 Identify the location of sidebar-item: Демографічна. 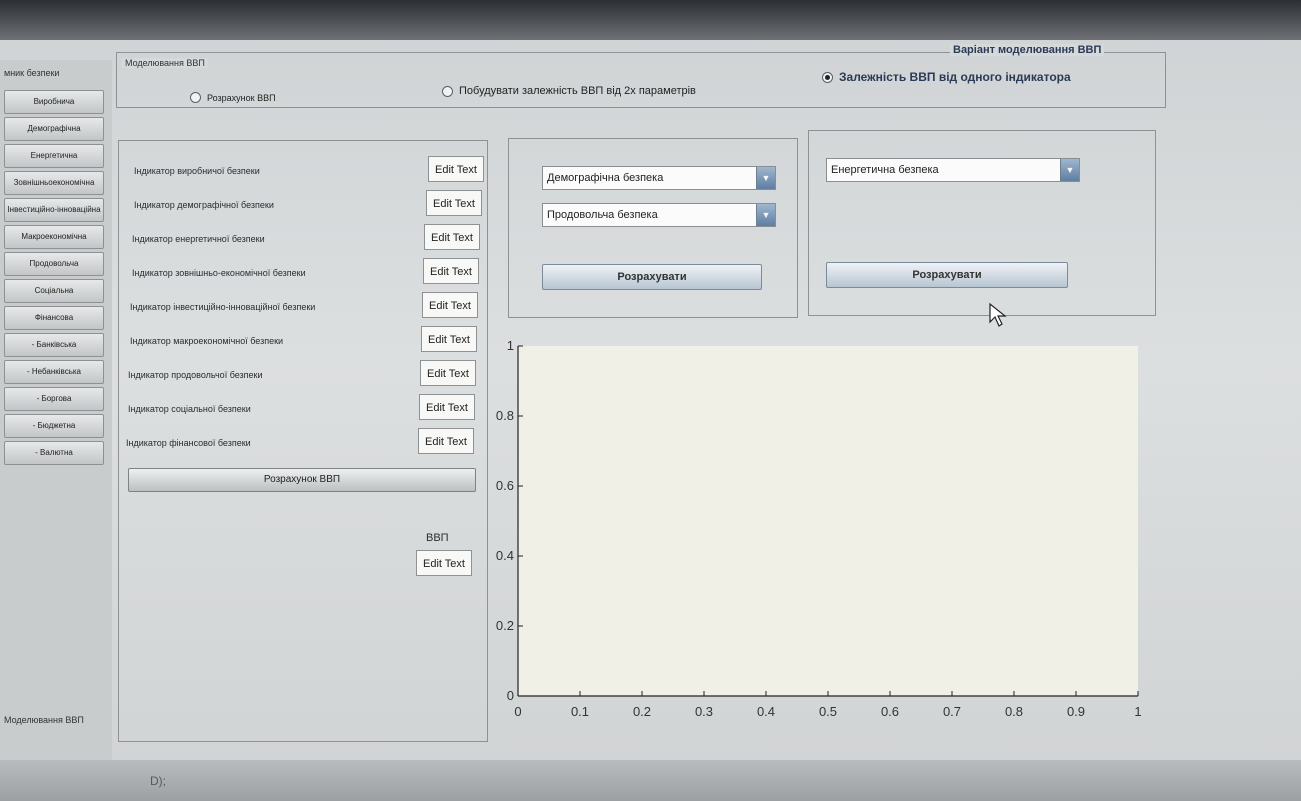
(54, 129).